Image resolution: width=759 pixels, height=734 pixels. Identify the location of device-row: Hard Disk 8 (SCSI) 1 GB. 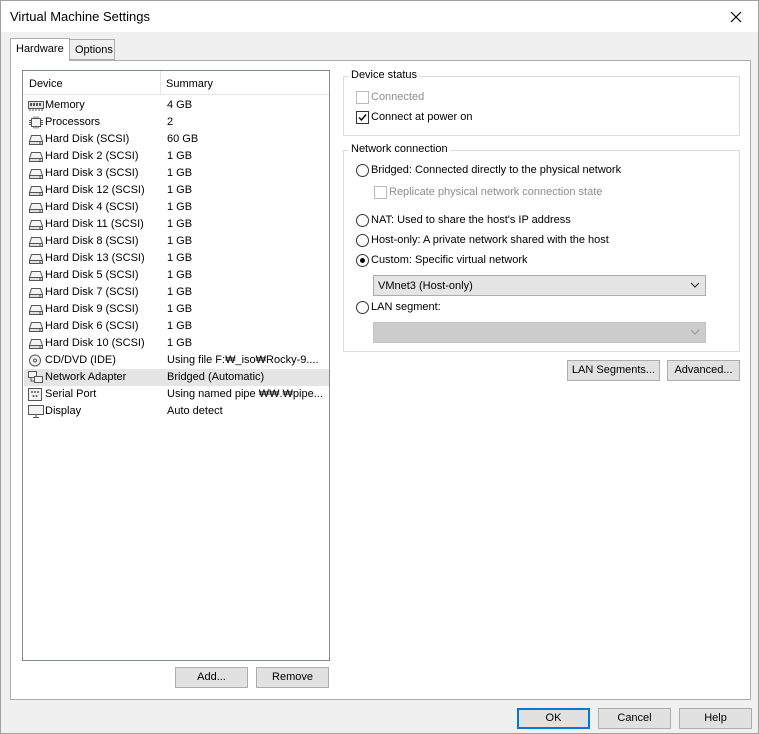
(176, 241).